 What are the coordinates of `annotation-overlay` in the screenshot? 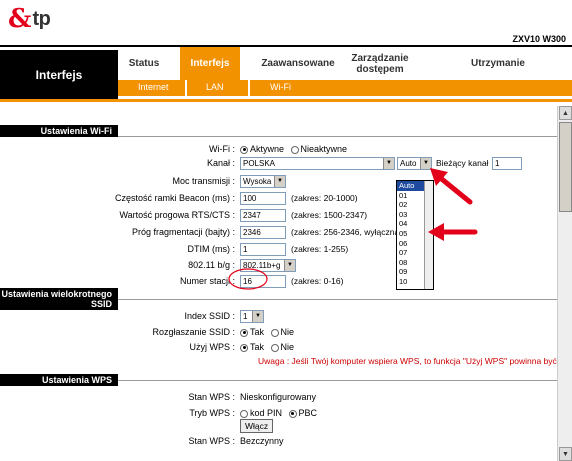 It's located at (353, 229).